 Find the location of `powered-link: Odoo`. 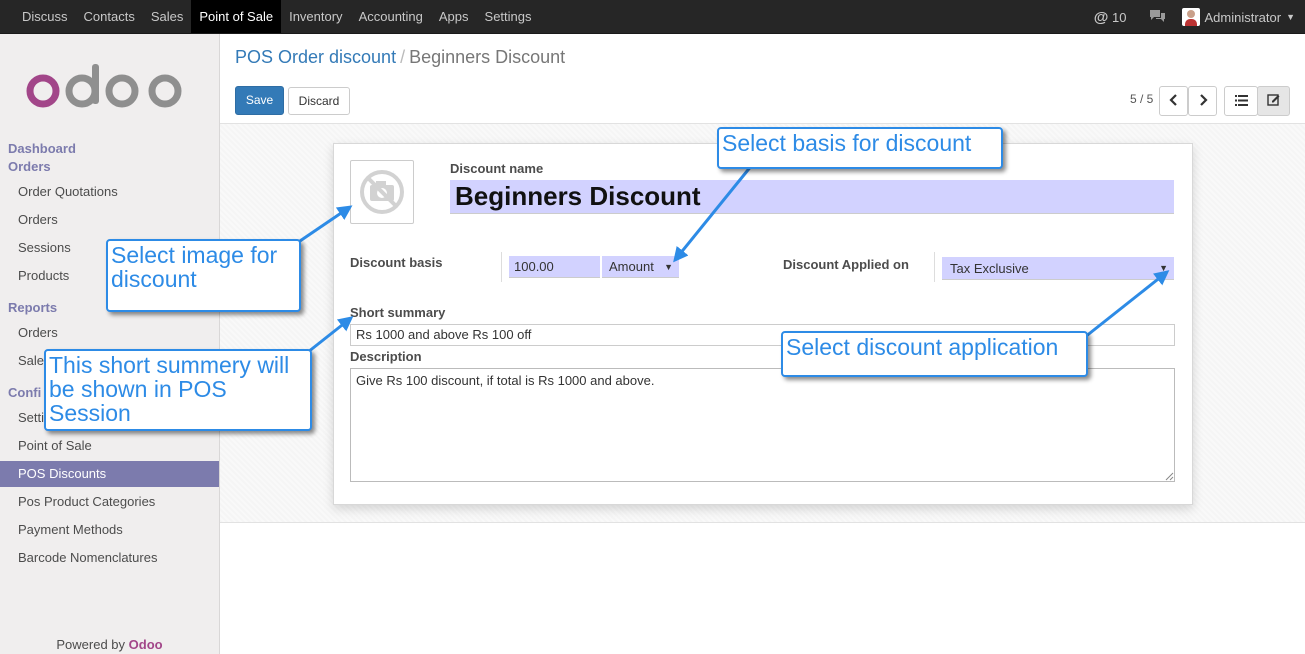

powered-link: Odoo is located at coordinates (146, 644).